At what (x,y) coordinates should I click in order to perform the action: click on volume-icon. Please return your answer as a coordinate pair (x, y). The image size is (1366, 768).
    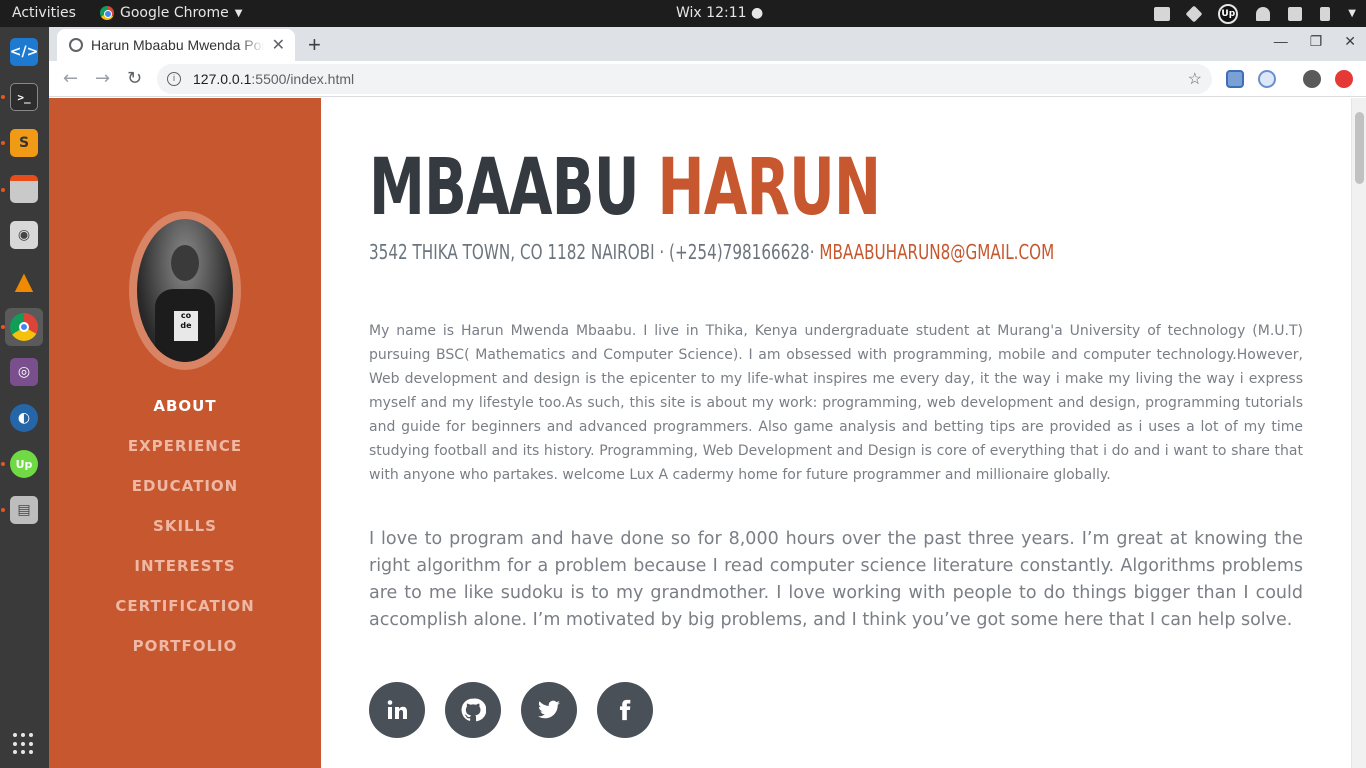
    Looking at the image, I should click on (1295, 13).